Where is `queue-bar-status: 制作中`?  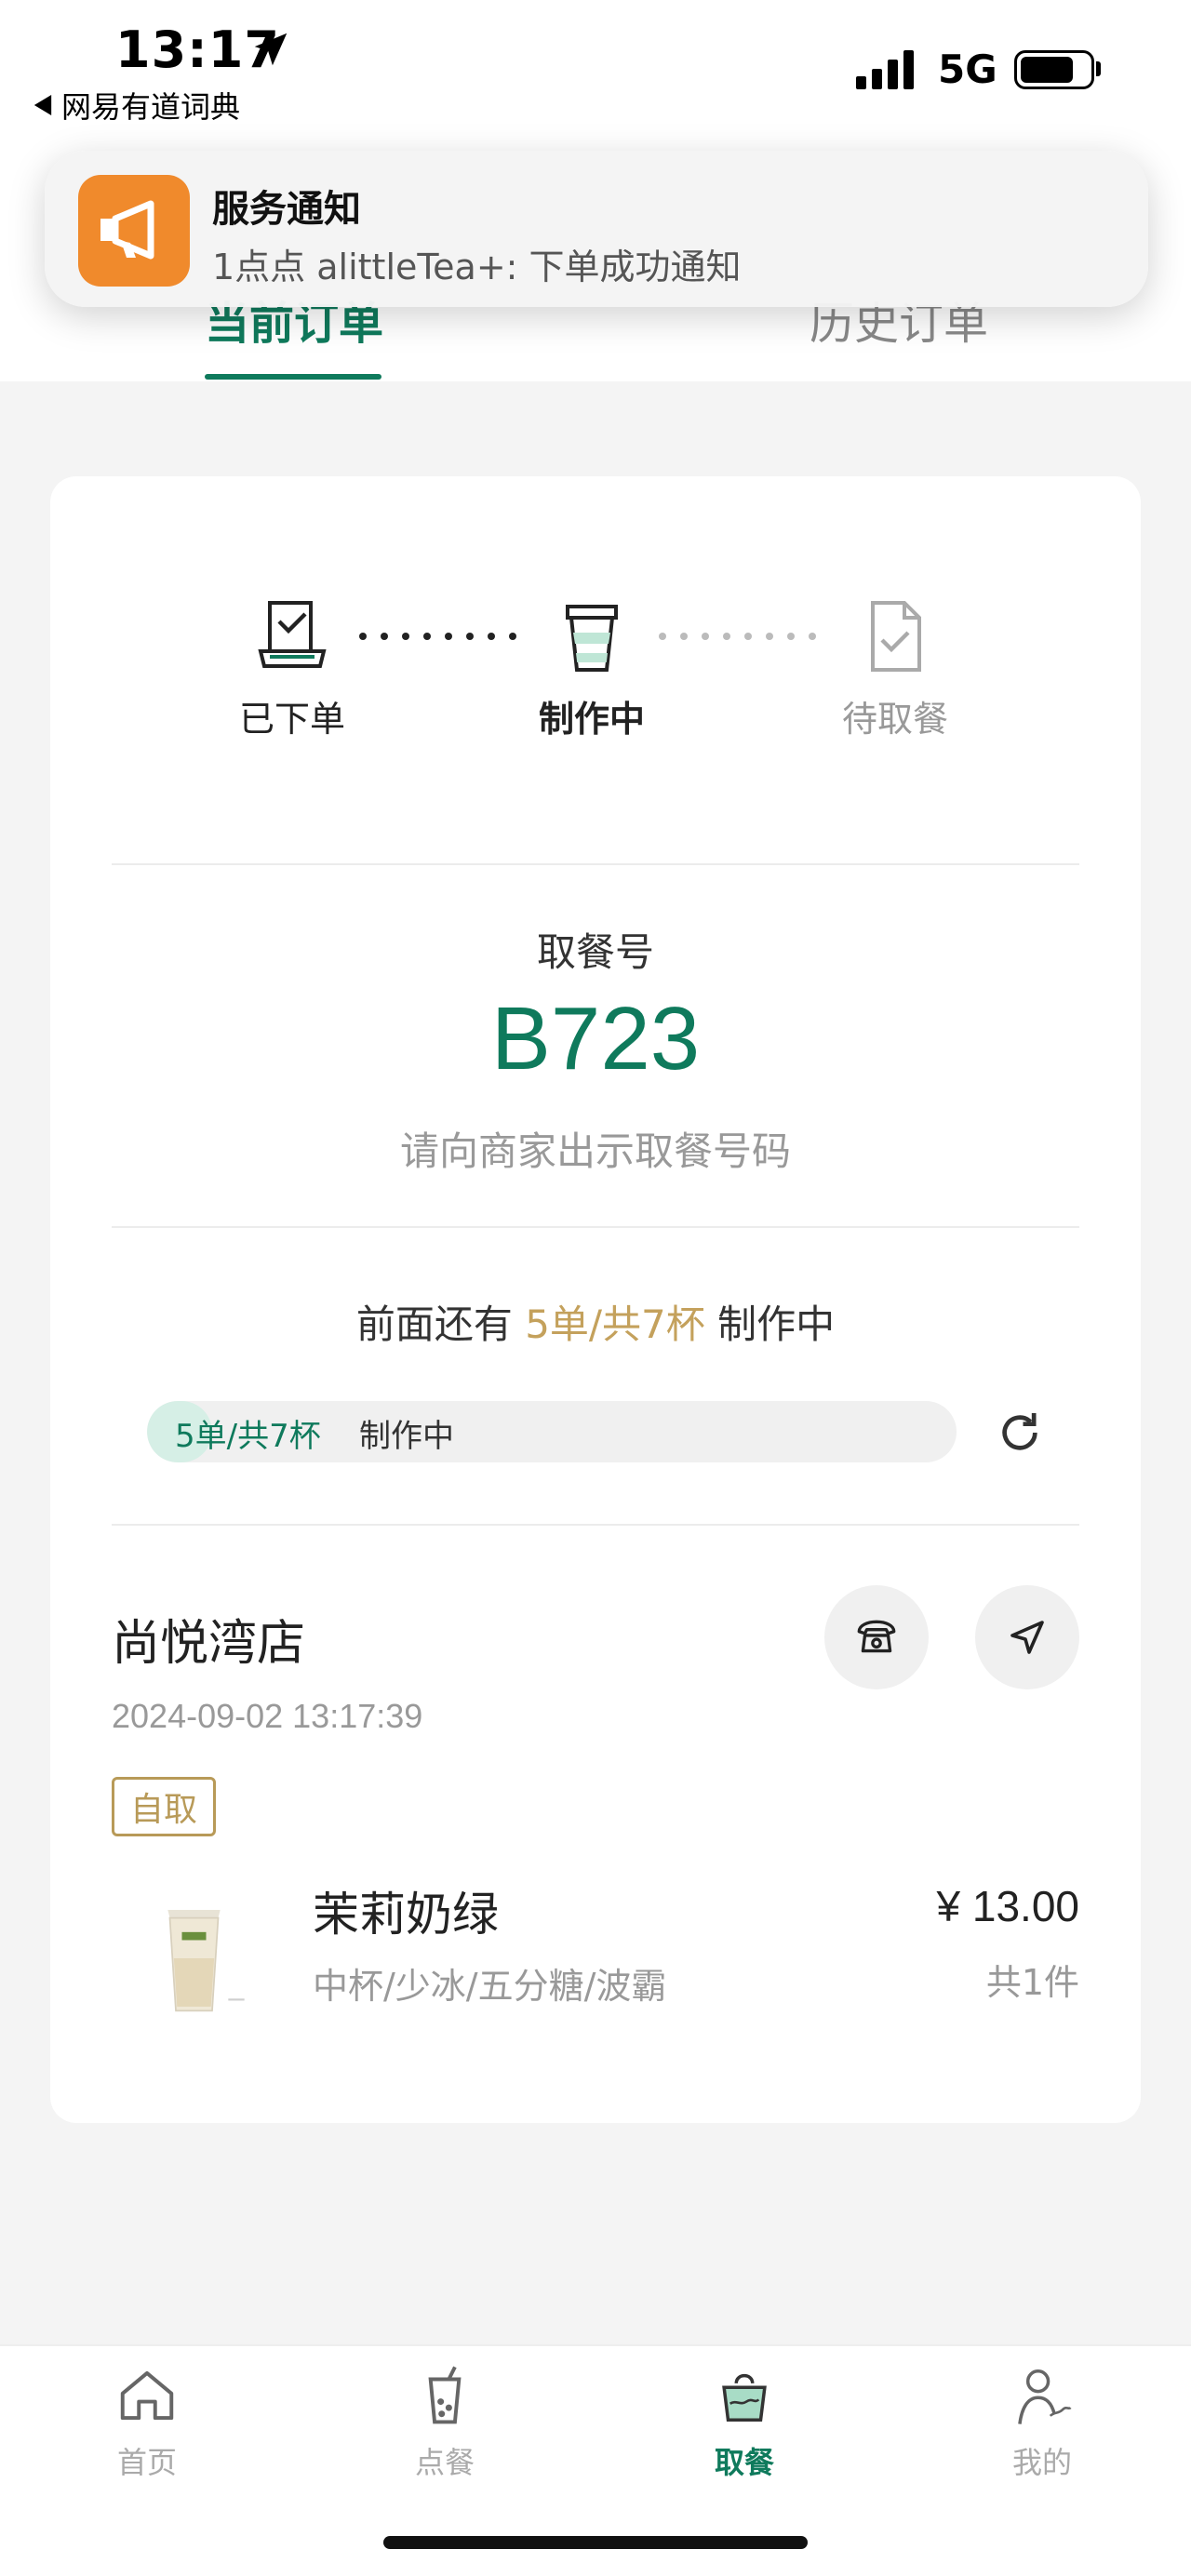
queue-bar-status: 制作中 is located at coordinates (406, 1436).